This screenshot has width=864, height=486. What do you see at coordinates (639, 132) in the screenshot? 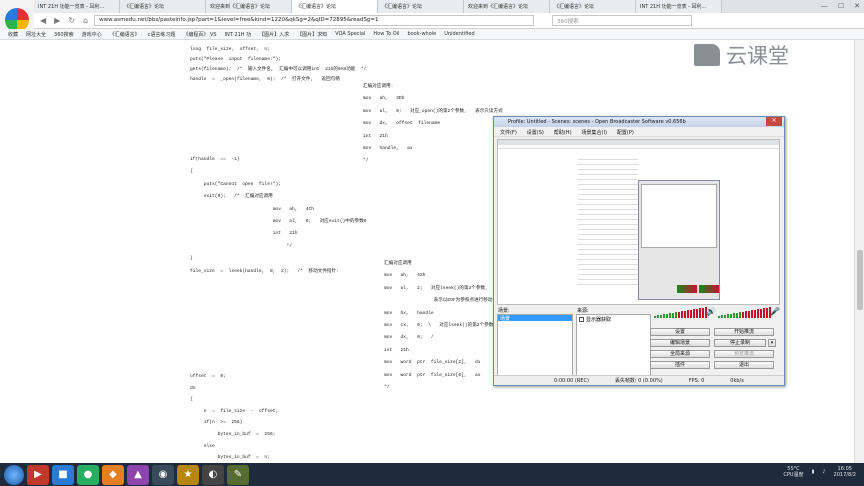
I see `obs-menu-bar: 文件(F) 设置(S) 帮助(H) 场景集合(I) 配置(P)` at bounding box center [639, 132].